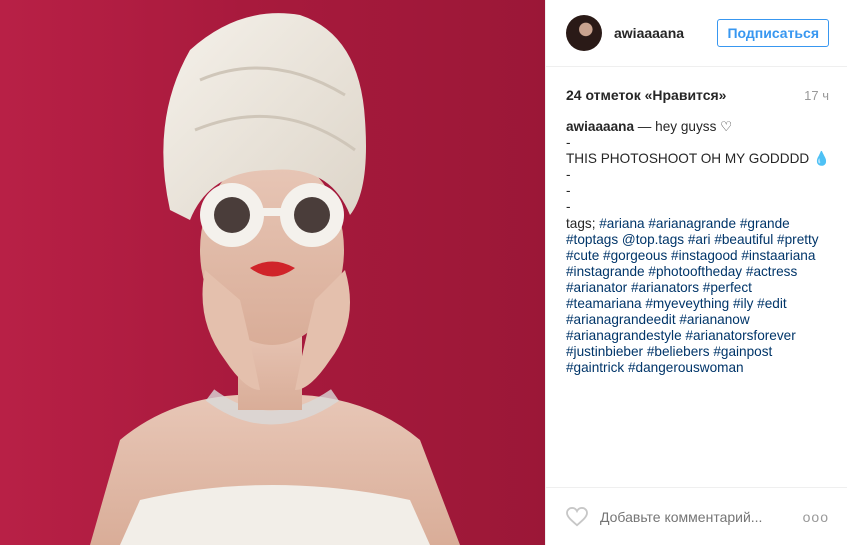 This screenshot has height=545, width=847. Describe the element at coordinates (696, 85) in the screenshot. I see `likes-row: 24 отметок «Нравится» 17 ч` at that location.